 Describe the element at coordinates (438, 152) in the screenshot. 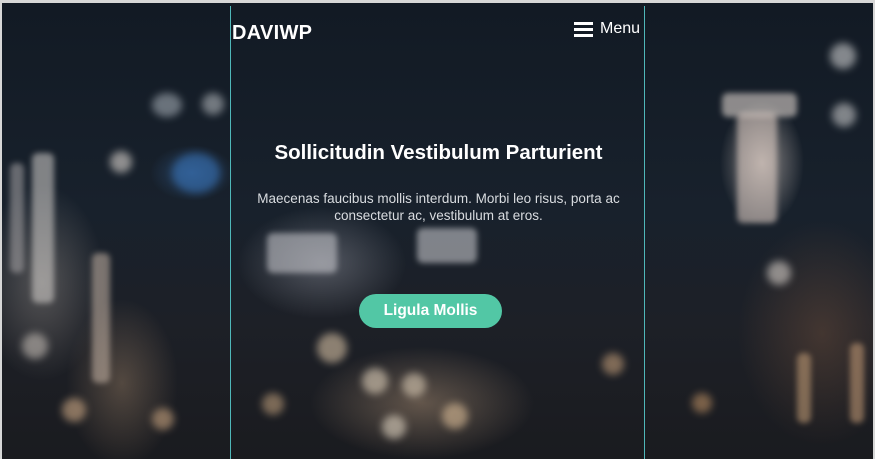

I see `hero-title: Sollicitudin Vestibulum Parturient` at that location.